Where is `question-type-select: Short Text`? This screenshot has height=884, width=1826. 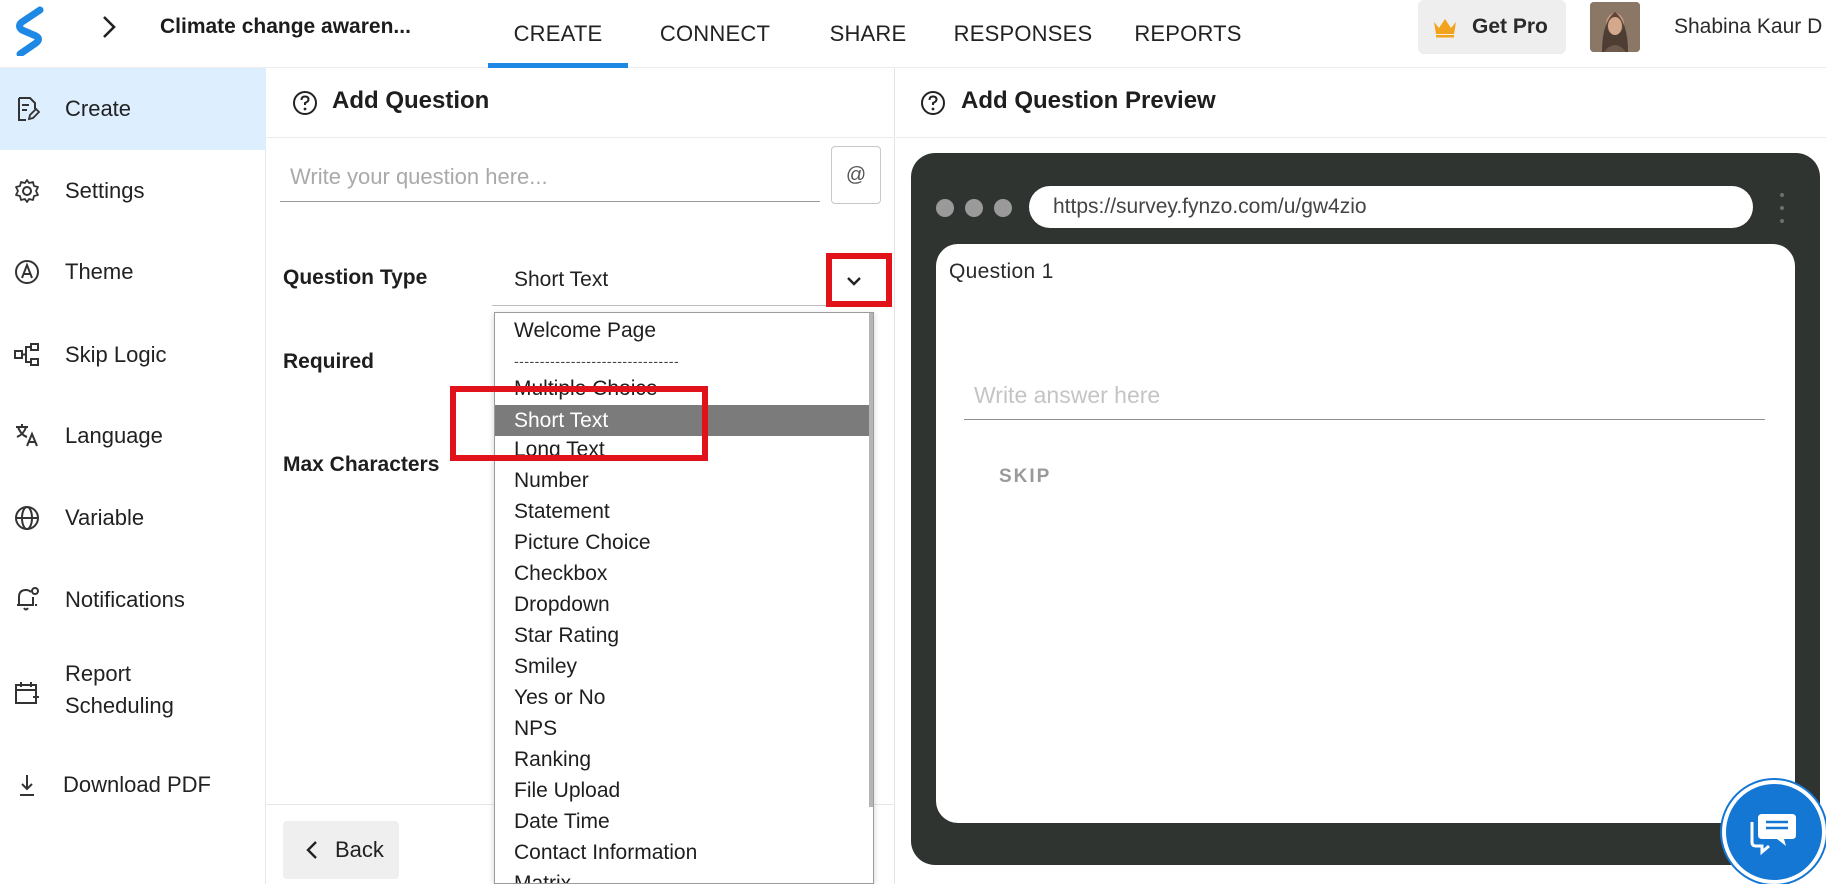
question-type-select: Short Text is located at coordinates (681, 281).